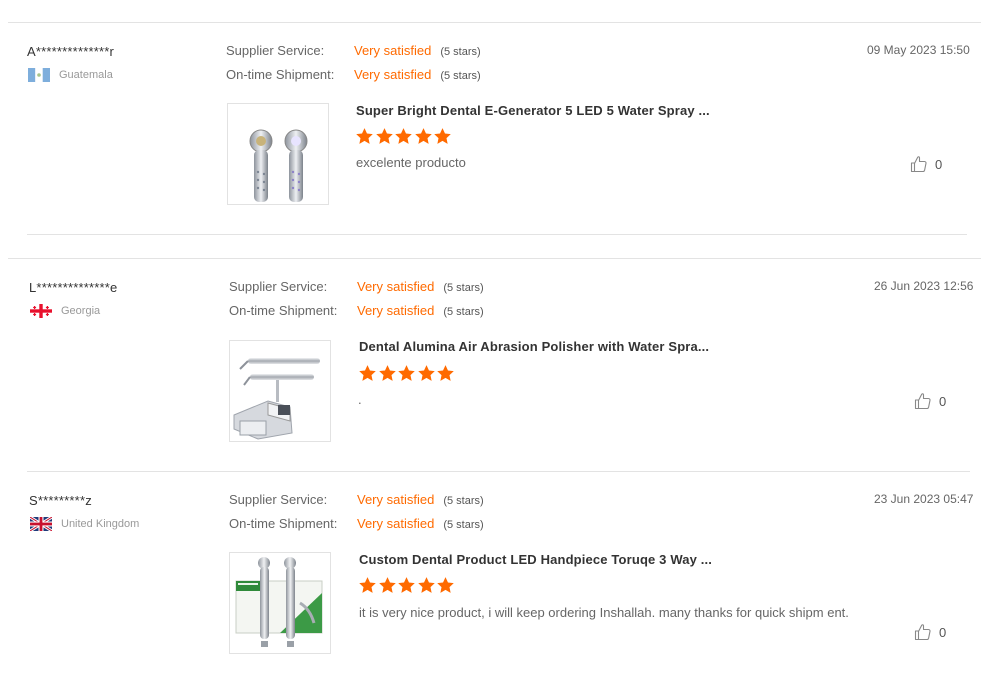 The height and width of the screenshot is (687, 992). Describe the element at coordinates (73, 287) in the screenshot. I see `buyer-name: L**************e` at that location.